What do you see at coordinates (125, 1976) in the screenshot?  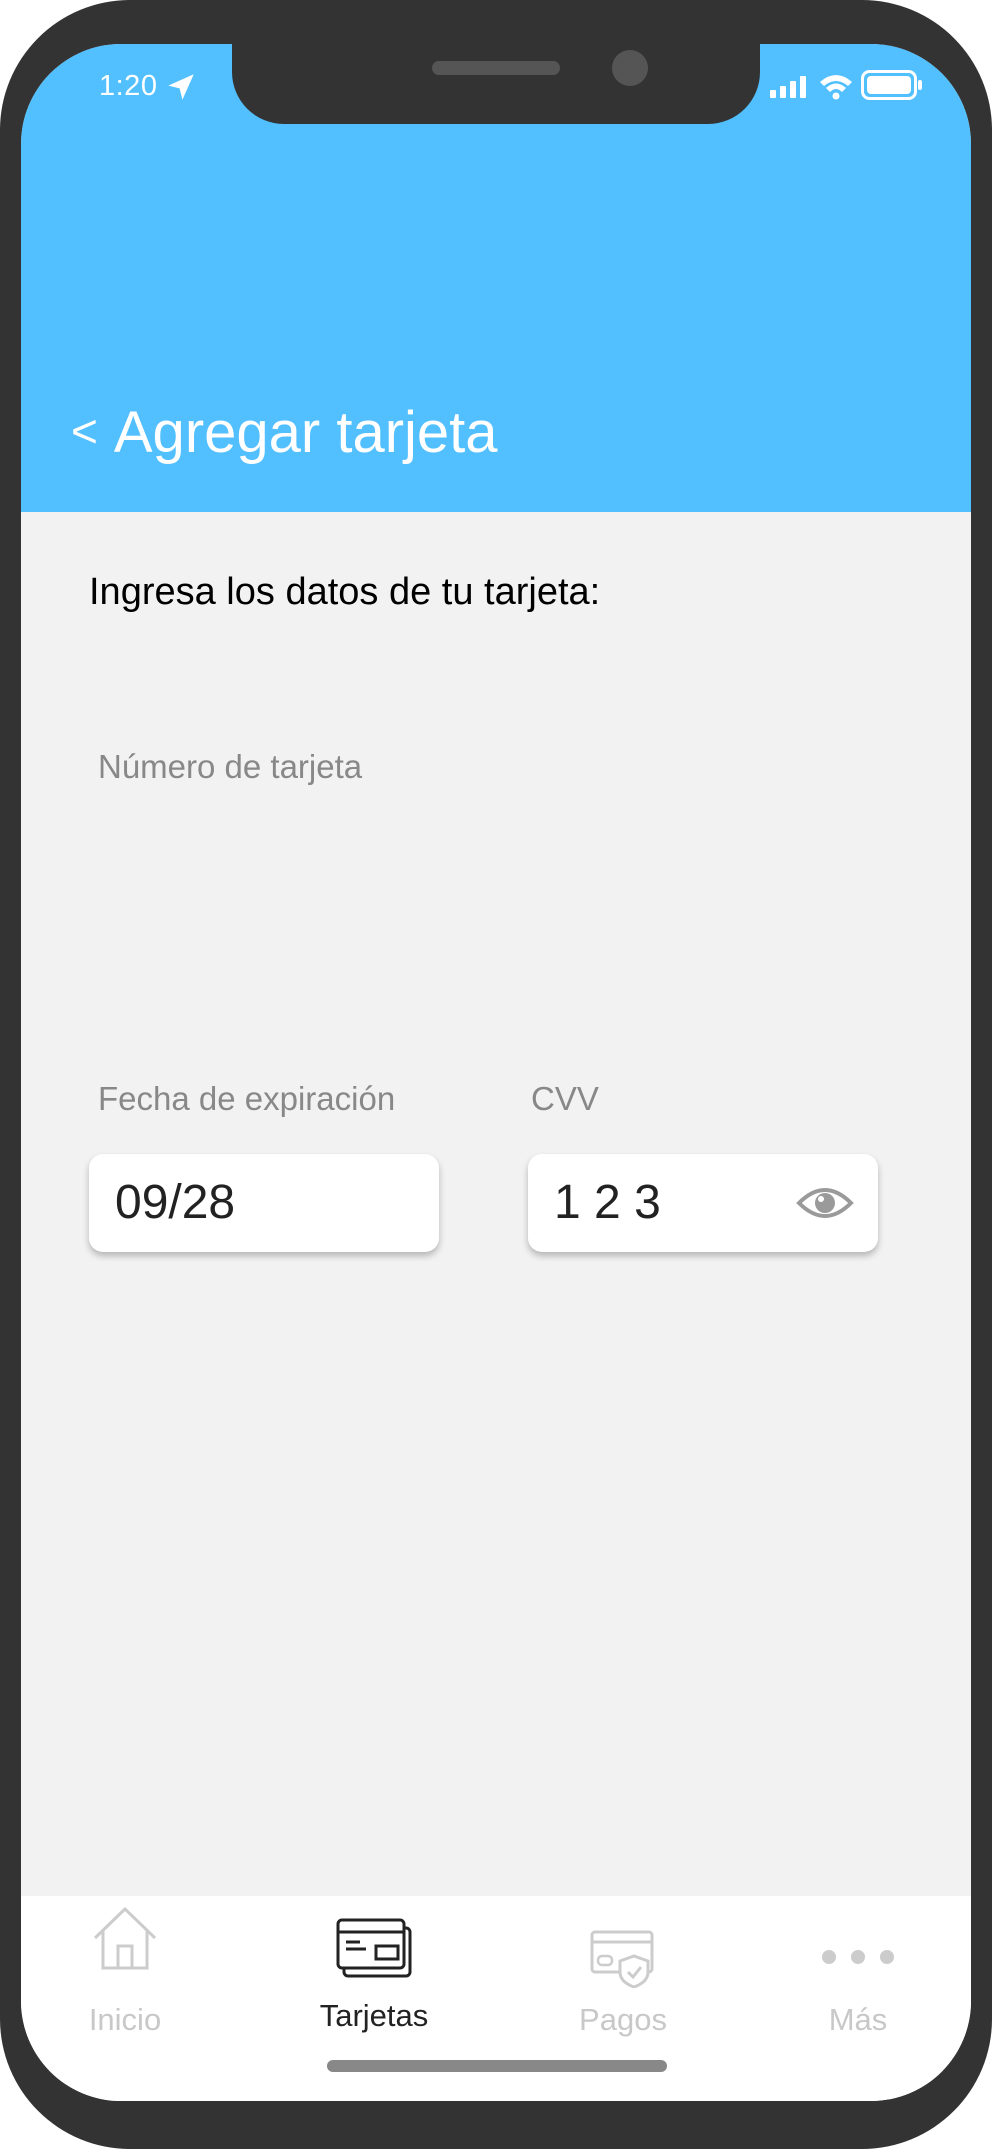 I see `nav-item-inicio: Inicio` at bounding box center [125, 1976].